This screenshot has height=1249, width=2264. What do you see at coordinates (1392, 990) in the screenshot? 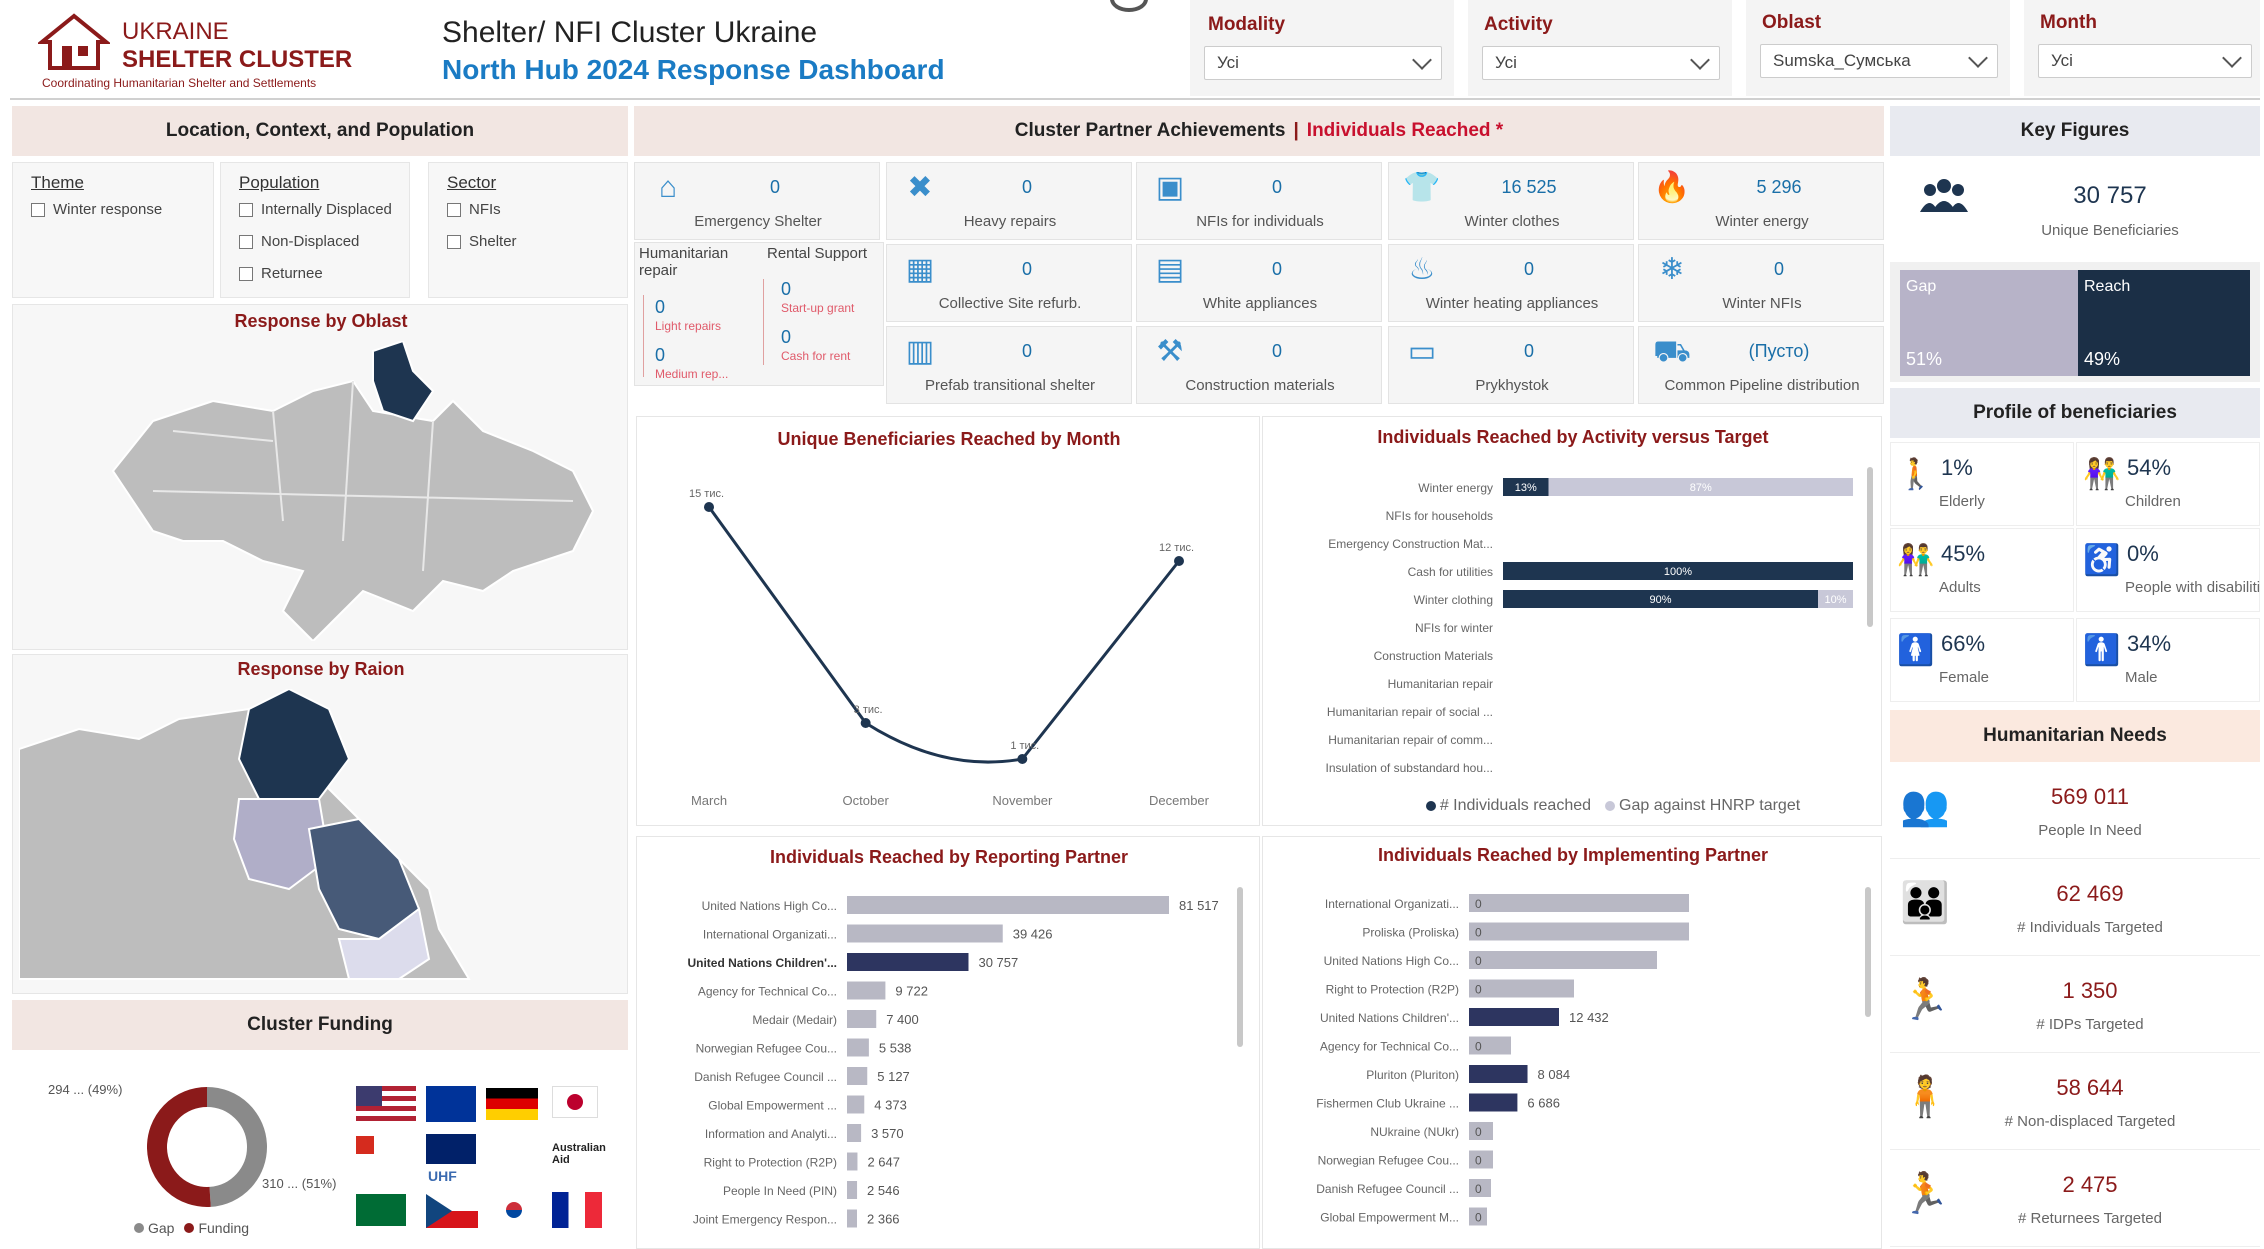
I see `partner-label: Right to Protection (R2P)` at bounding box center [1392, 990].